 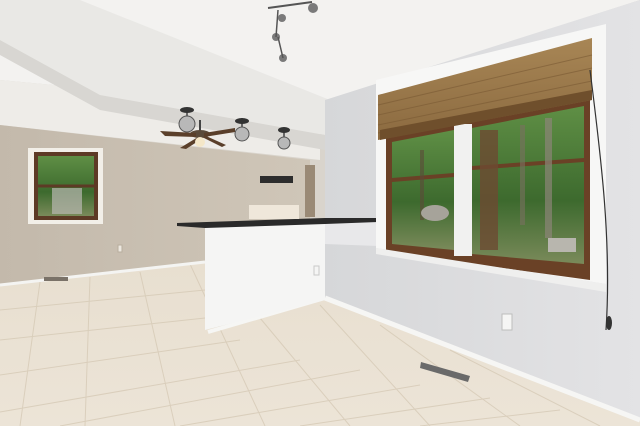 What do you see at coordinates (276, 179) in the screenshot?
I see `wall-shelf` at bounding box center [276, 179].